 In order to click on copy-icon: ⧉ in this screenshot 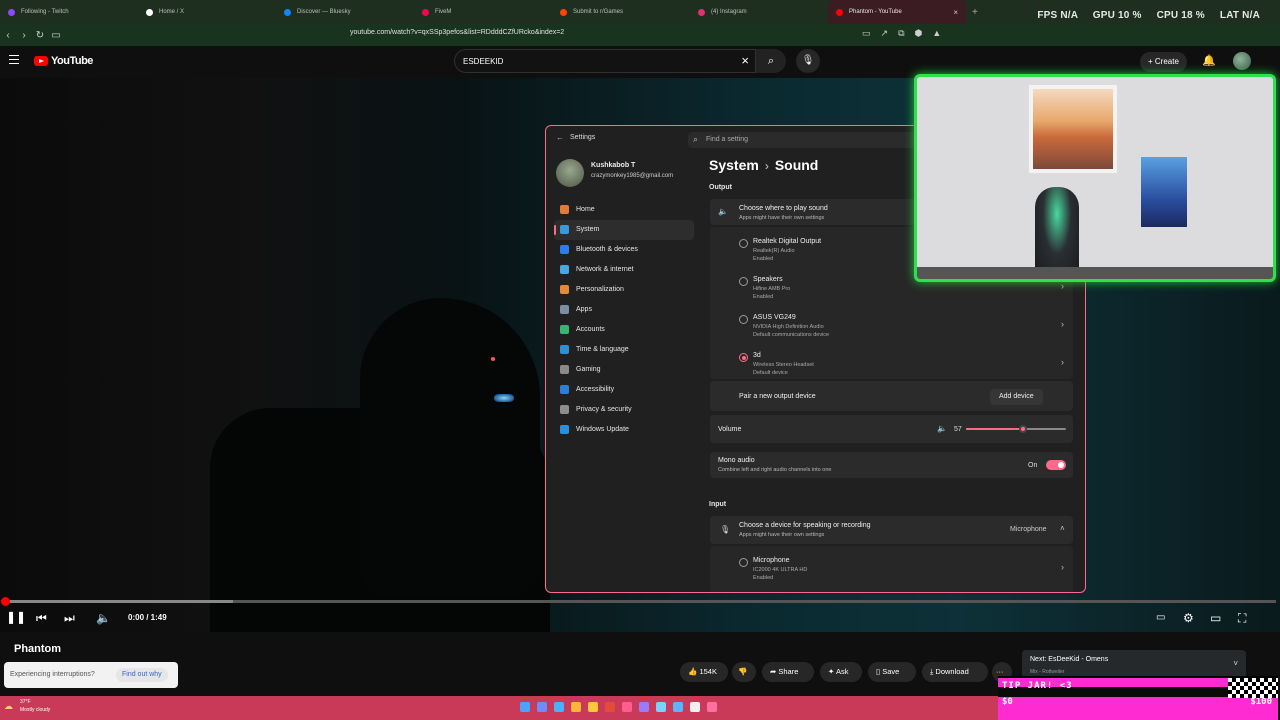, I will do `click(901, 33)`.